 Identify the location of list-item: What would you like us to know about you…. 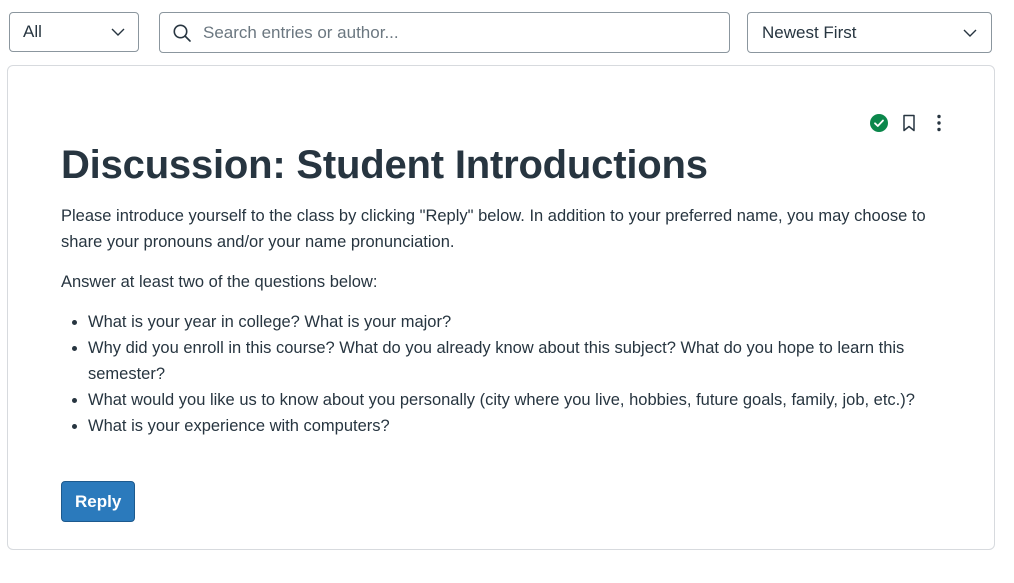
(529, 400).